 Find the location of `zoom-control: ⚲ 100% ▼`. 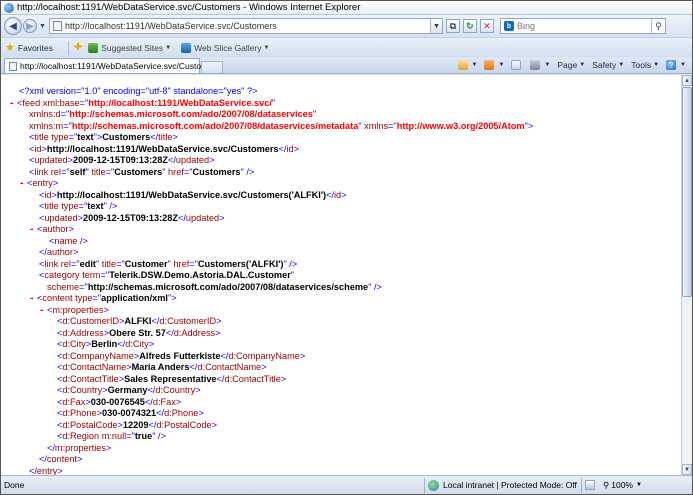

zoom-control: ⚲ 100% ▼ is located at coordinates (622, 485).